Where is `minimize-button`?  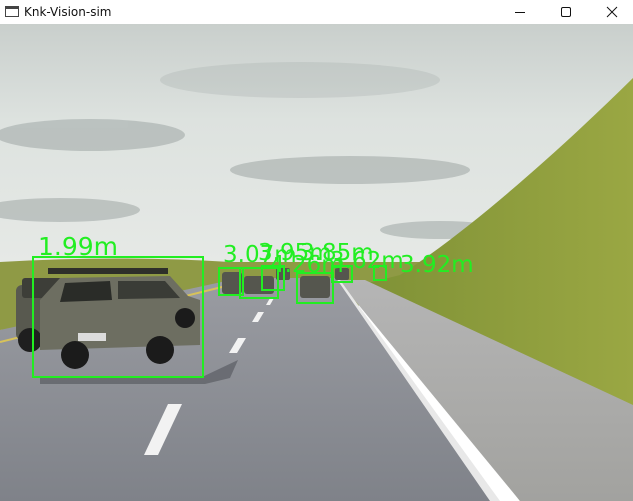 minimize-button is located at coordinates (520, 12).